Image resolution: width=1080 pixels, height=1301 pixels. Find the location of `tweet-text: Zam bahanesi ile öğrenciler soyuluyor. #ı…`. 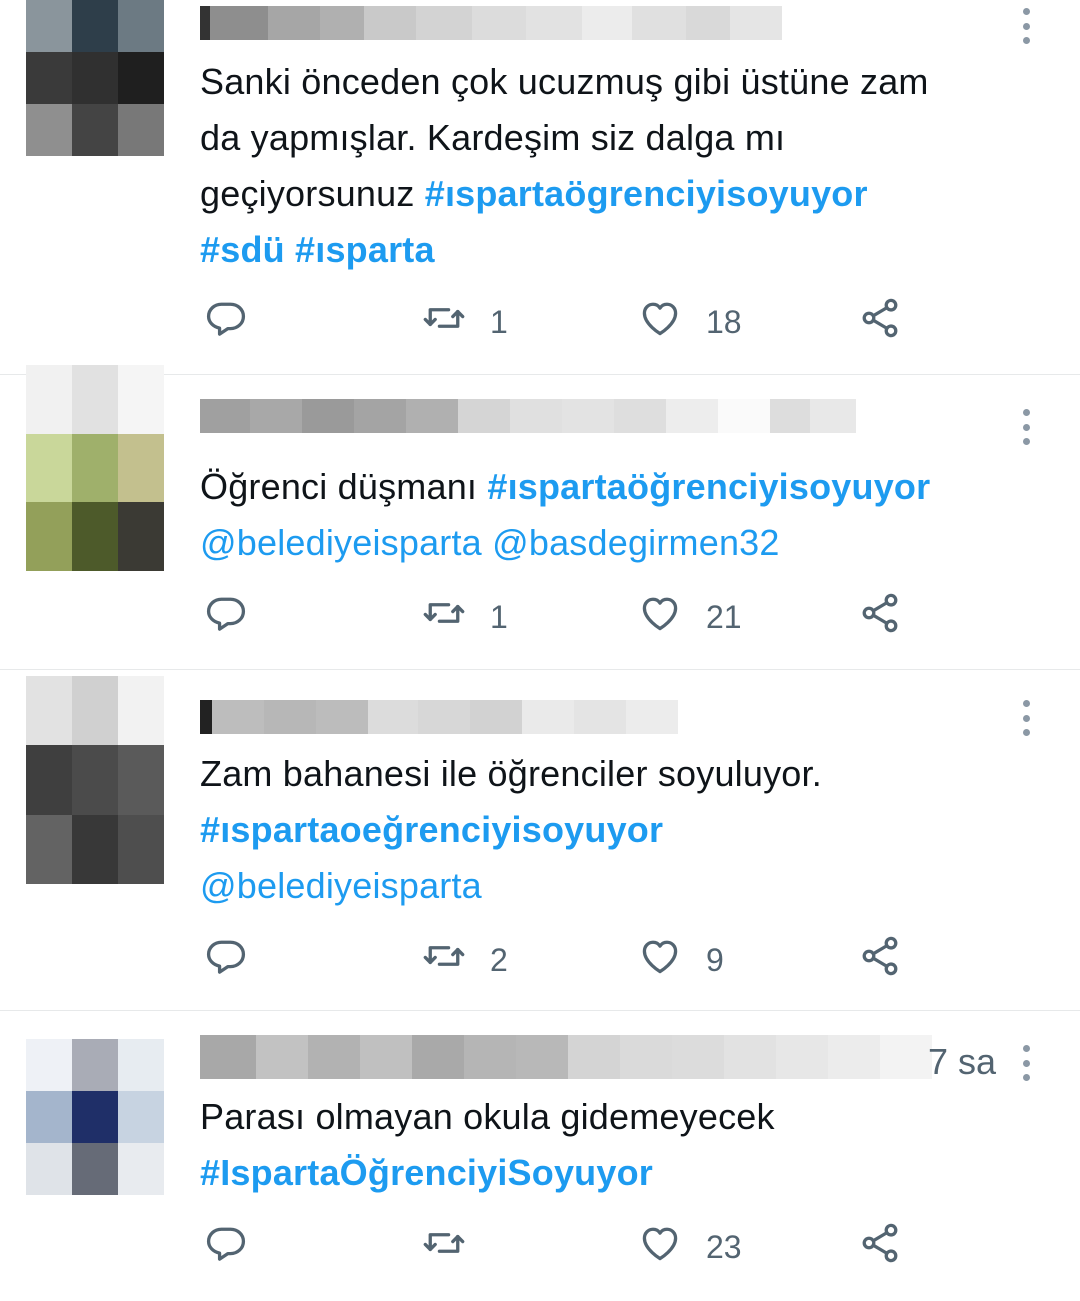

tweet-text: Zam bahanesi ile öğrenciler soyuluyor. #ı… is located at coordinates (625, 830).